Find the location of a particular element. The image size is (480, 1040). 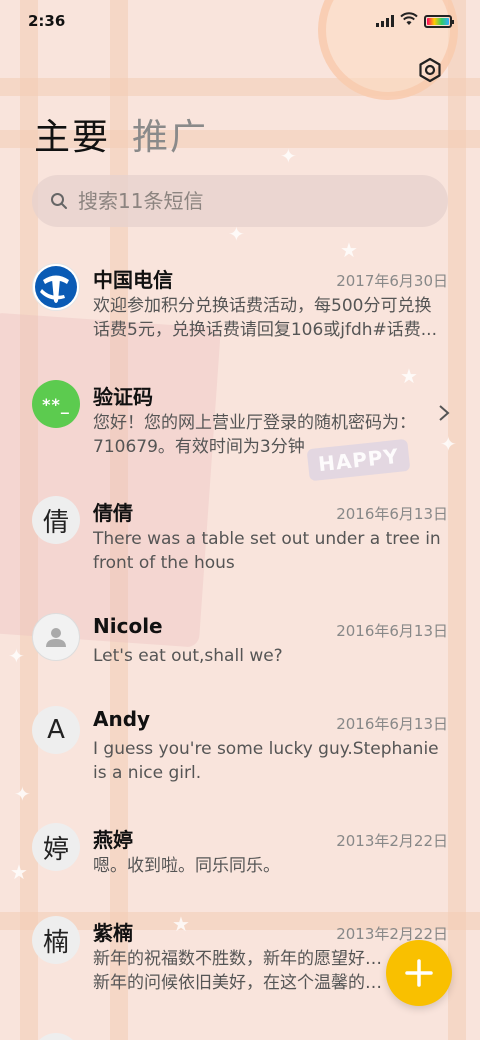

message-sender: Nicole is located at coordinates (128, 626).